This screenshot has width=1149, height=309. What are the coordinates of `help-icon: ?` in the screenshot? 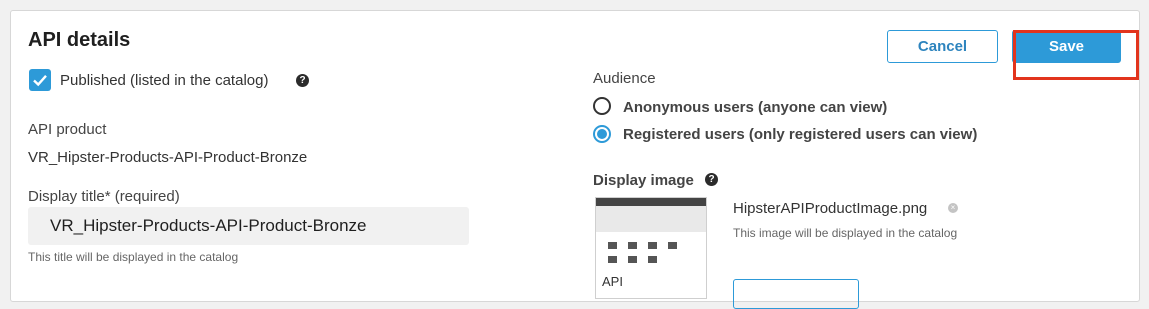 It's located at (302, 80).